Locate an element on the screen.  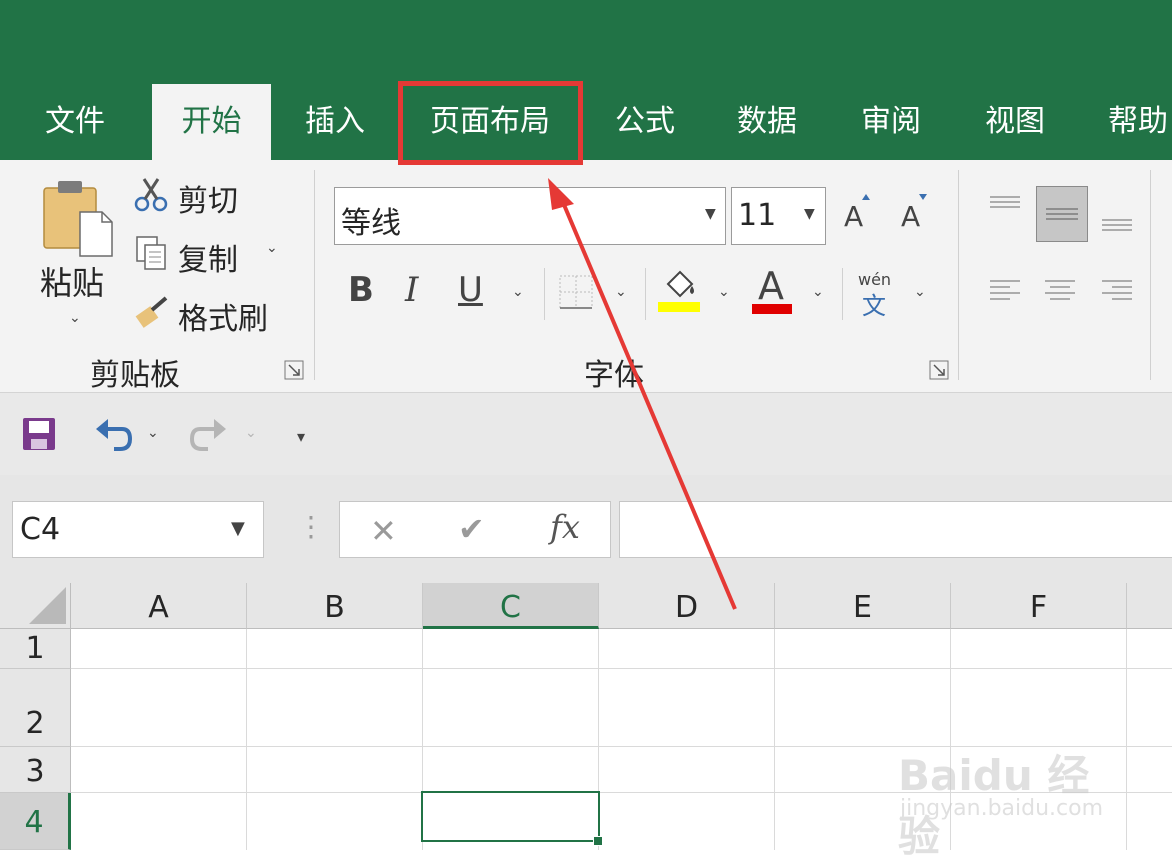
annotation-arrow-icon is located at coordinates (642, 394).